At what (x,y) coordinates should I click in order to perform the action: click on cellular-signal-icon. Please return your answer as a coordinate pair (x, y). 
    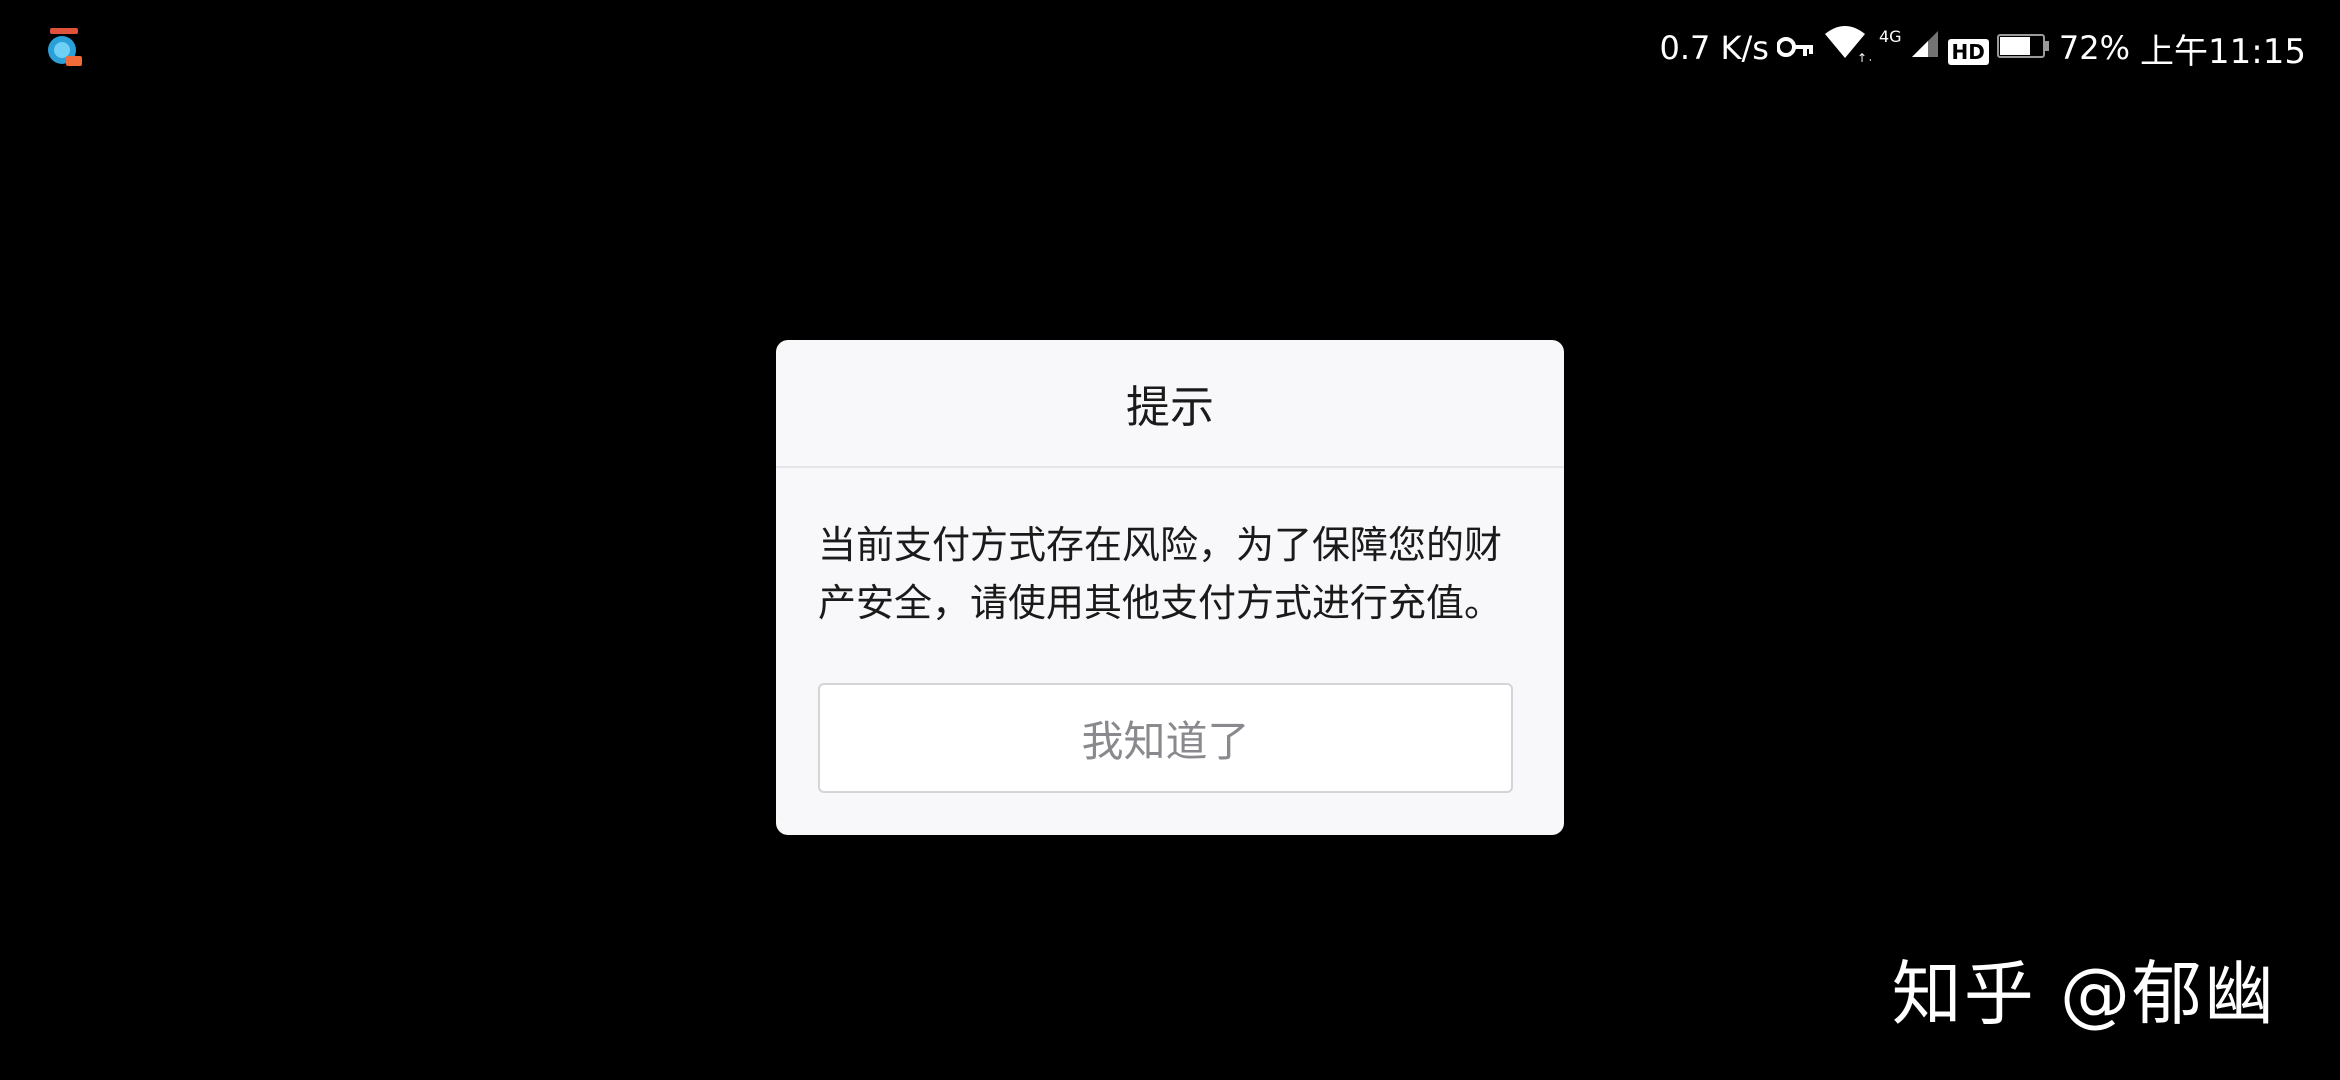
    Looking at the image, I should click on (1925, 48).